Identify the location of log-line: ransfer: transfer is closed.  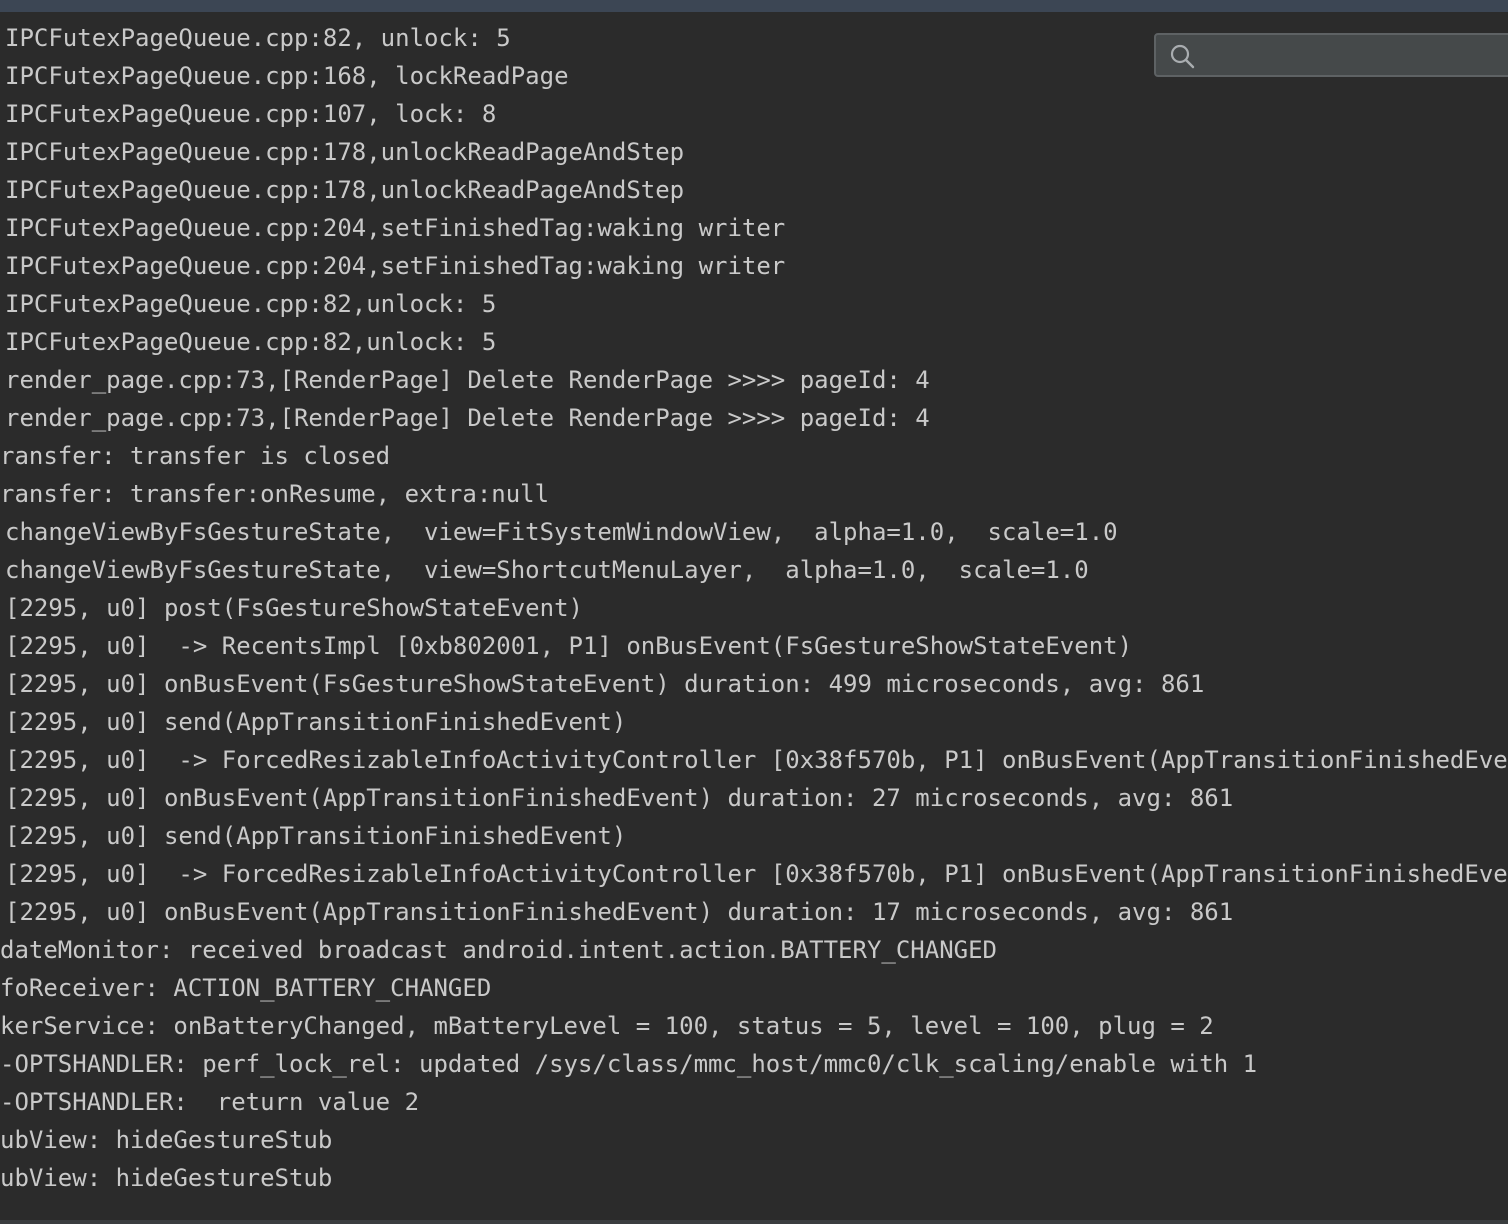
(754, 456).